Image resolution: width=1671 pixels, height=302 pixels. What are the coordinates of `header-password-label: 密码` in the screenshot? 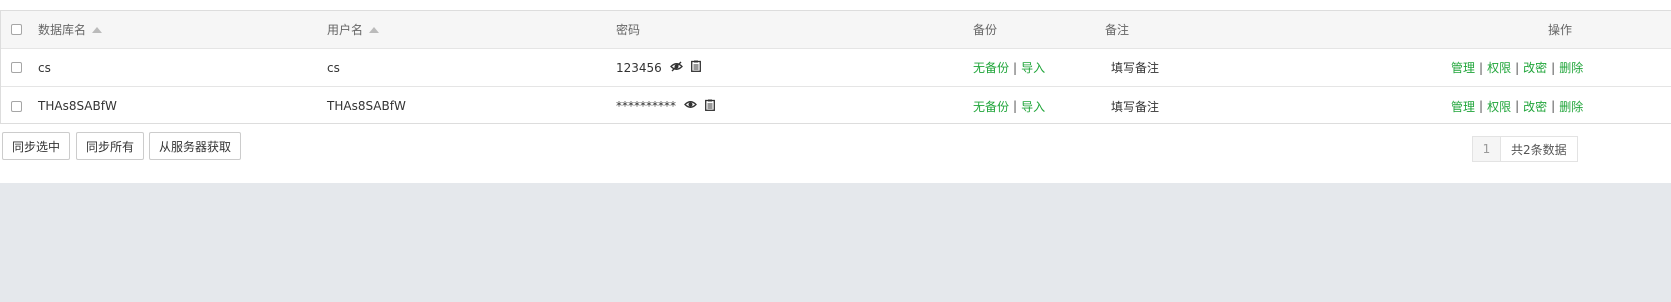 It's located at (628, 30).